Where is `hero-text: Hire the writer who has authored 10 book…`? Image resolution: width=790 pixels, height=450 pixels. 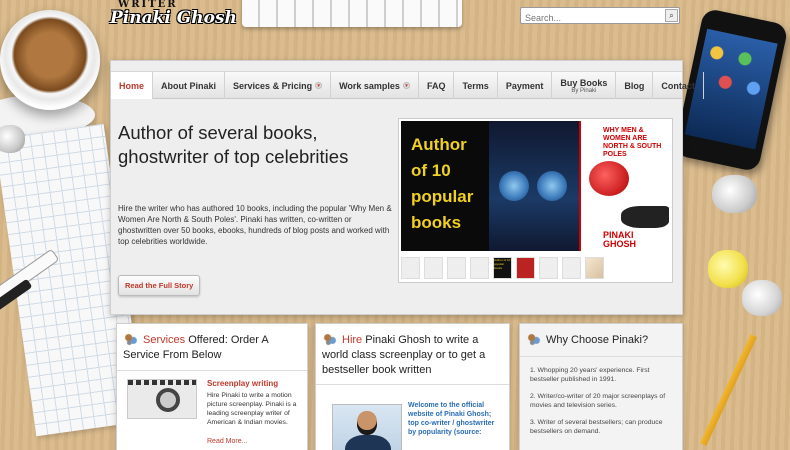 hero-text: Hire the writer who has authored 10 book… is located at coordinates (255, 225).